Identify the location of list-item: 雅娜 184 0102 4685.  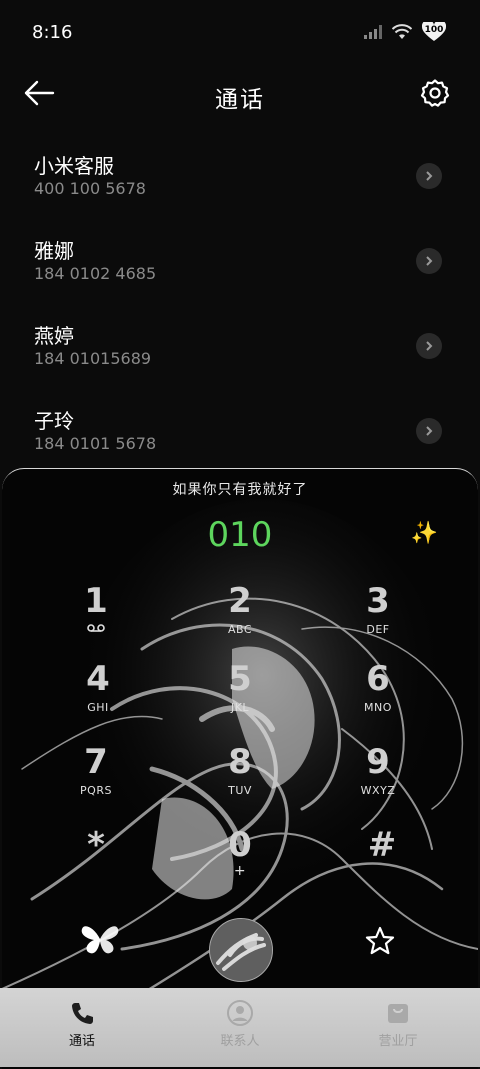
(240, 263).